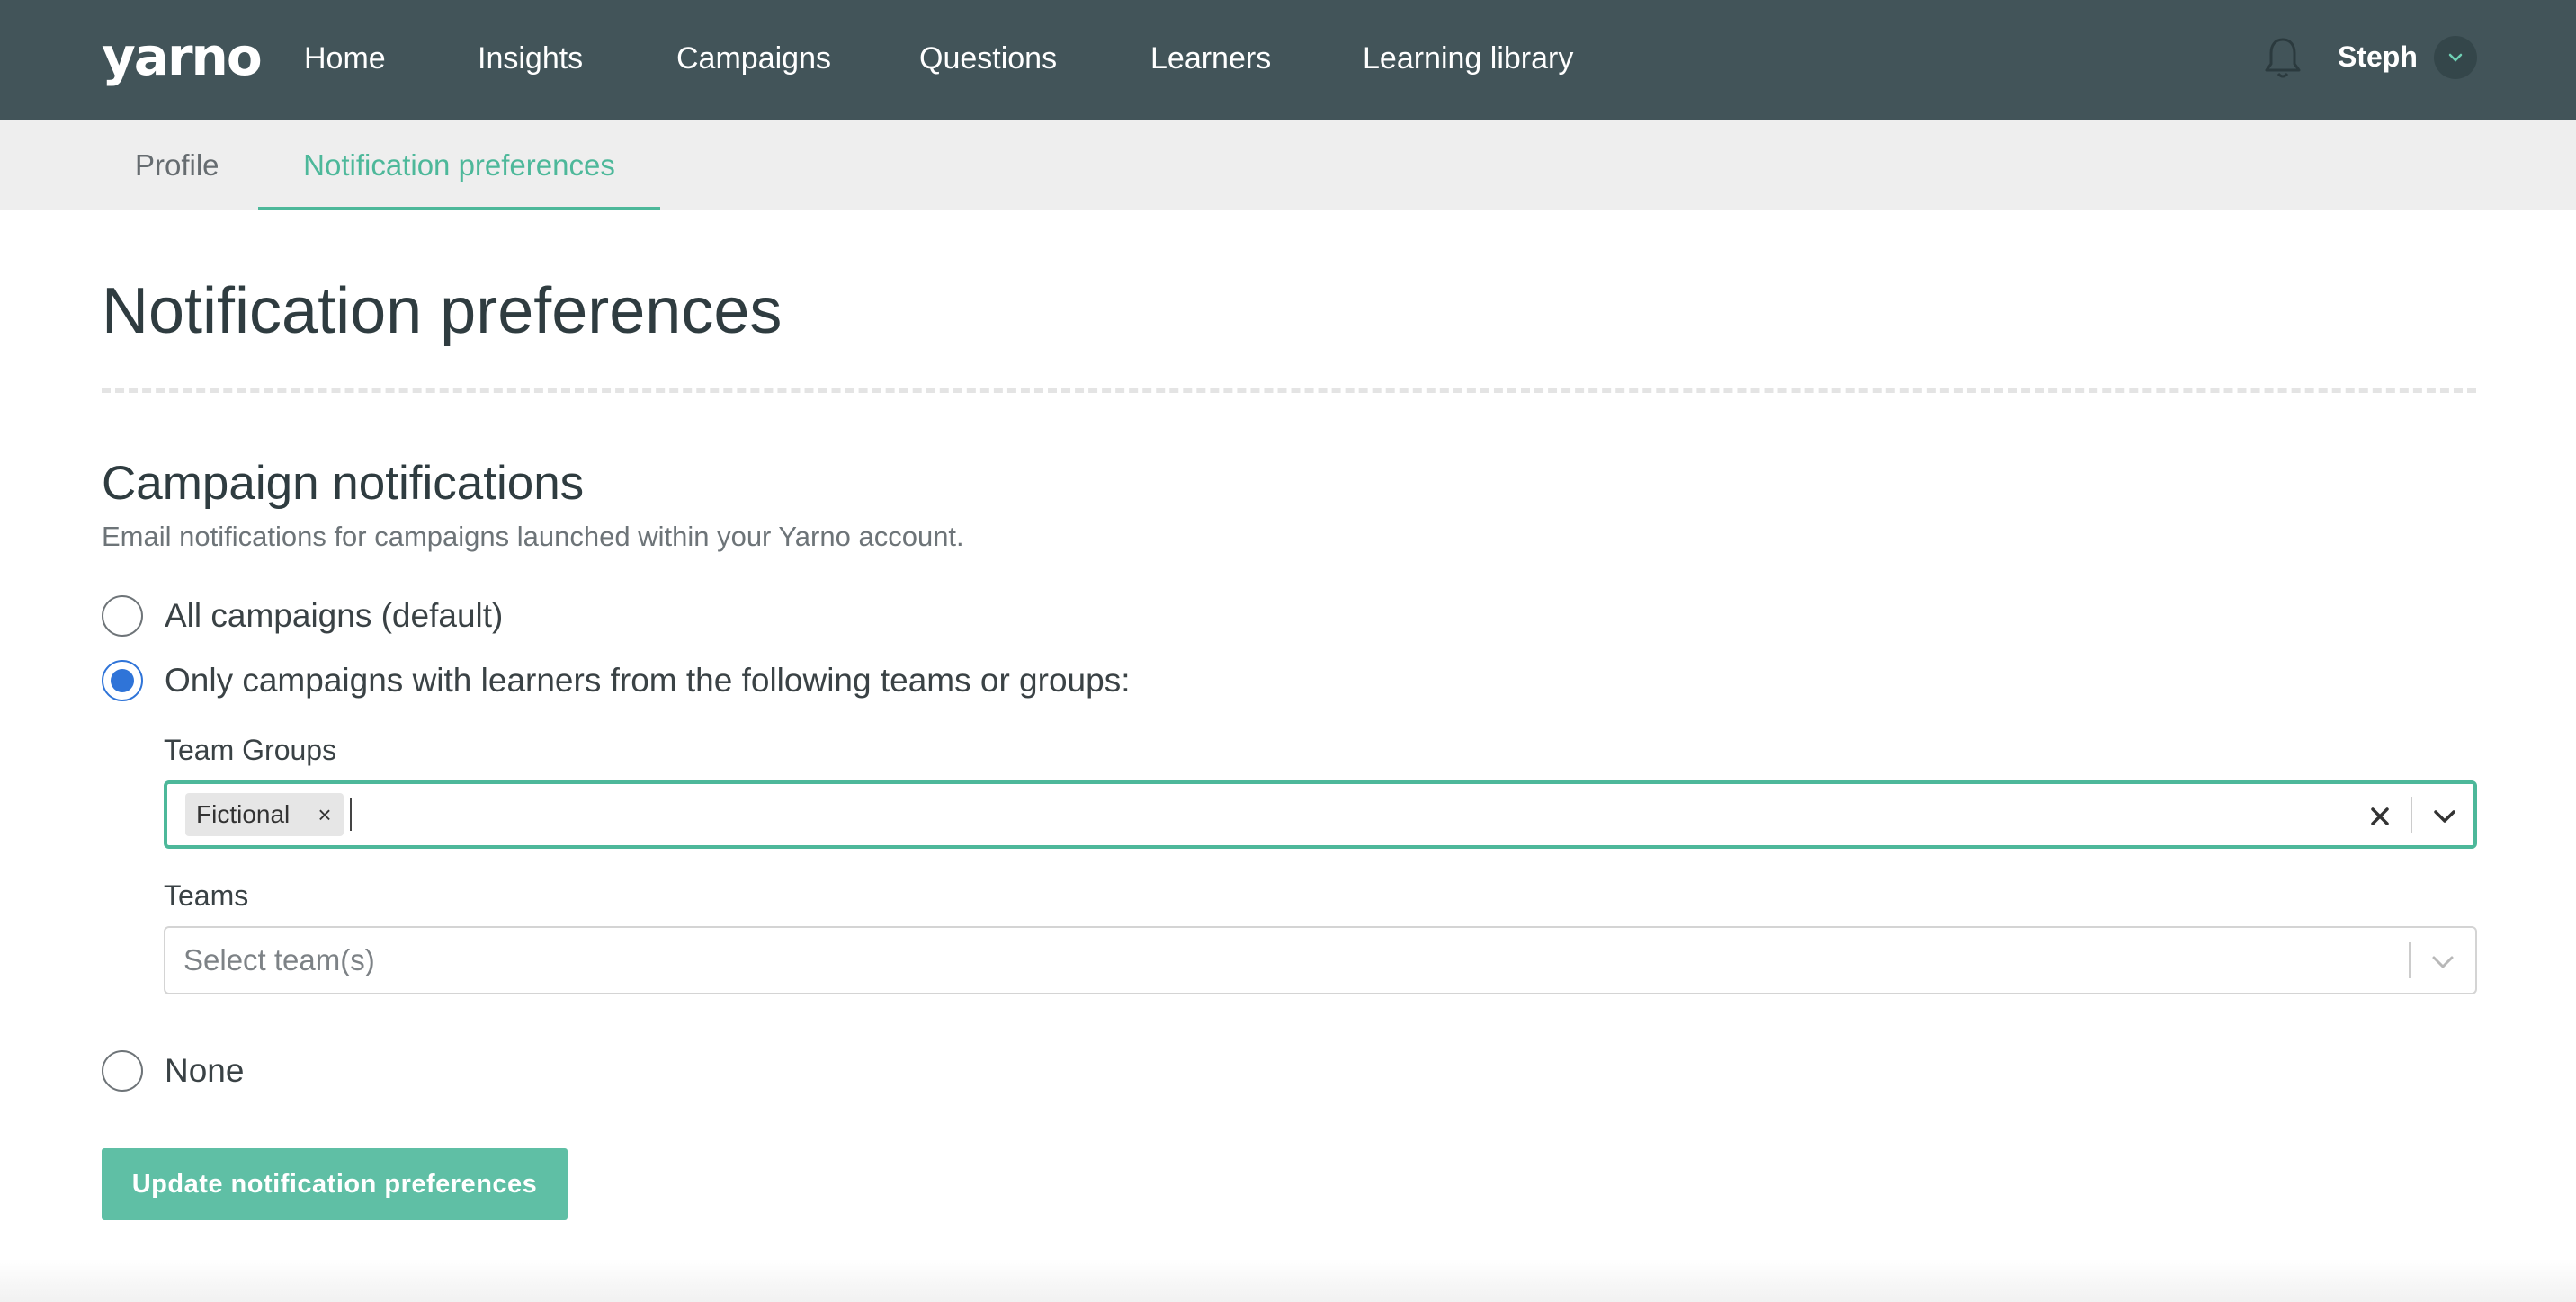 This screenshot has height=1302, width=2576. What do you see at coordinates (345, 58) in the screenshot?
I see `nav-item-home: Home` at bounding box center [345, 58].